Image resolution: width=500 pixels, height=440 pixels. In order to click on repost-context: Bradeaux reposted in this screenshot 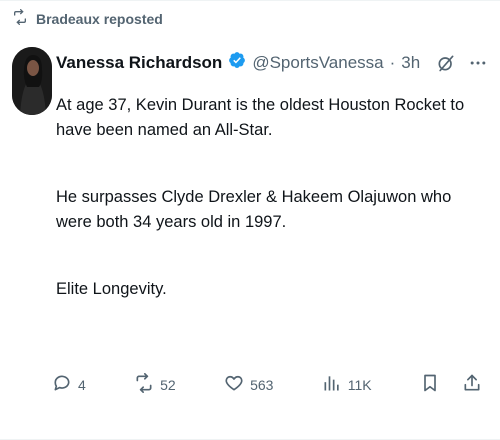, I will do `click(87, 18)`.